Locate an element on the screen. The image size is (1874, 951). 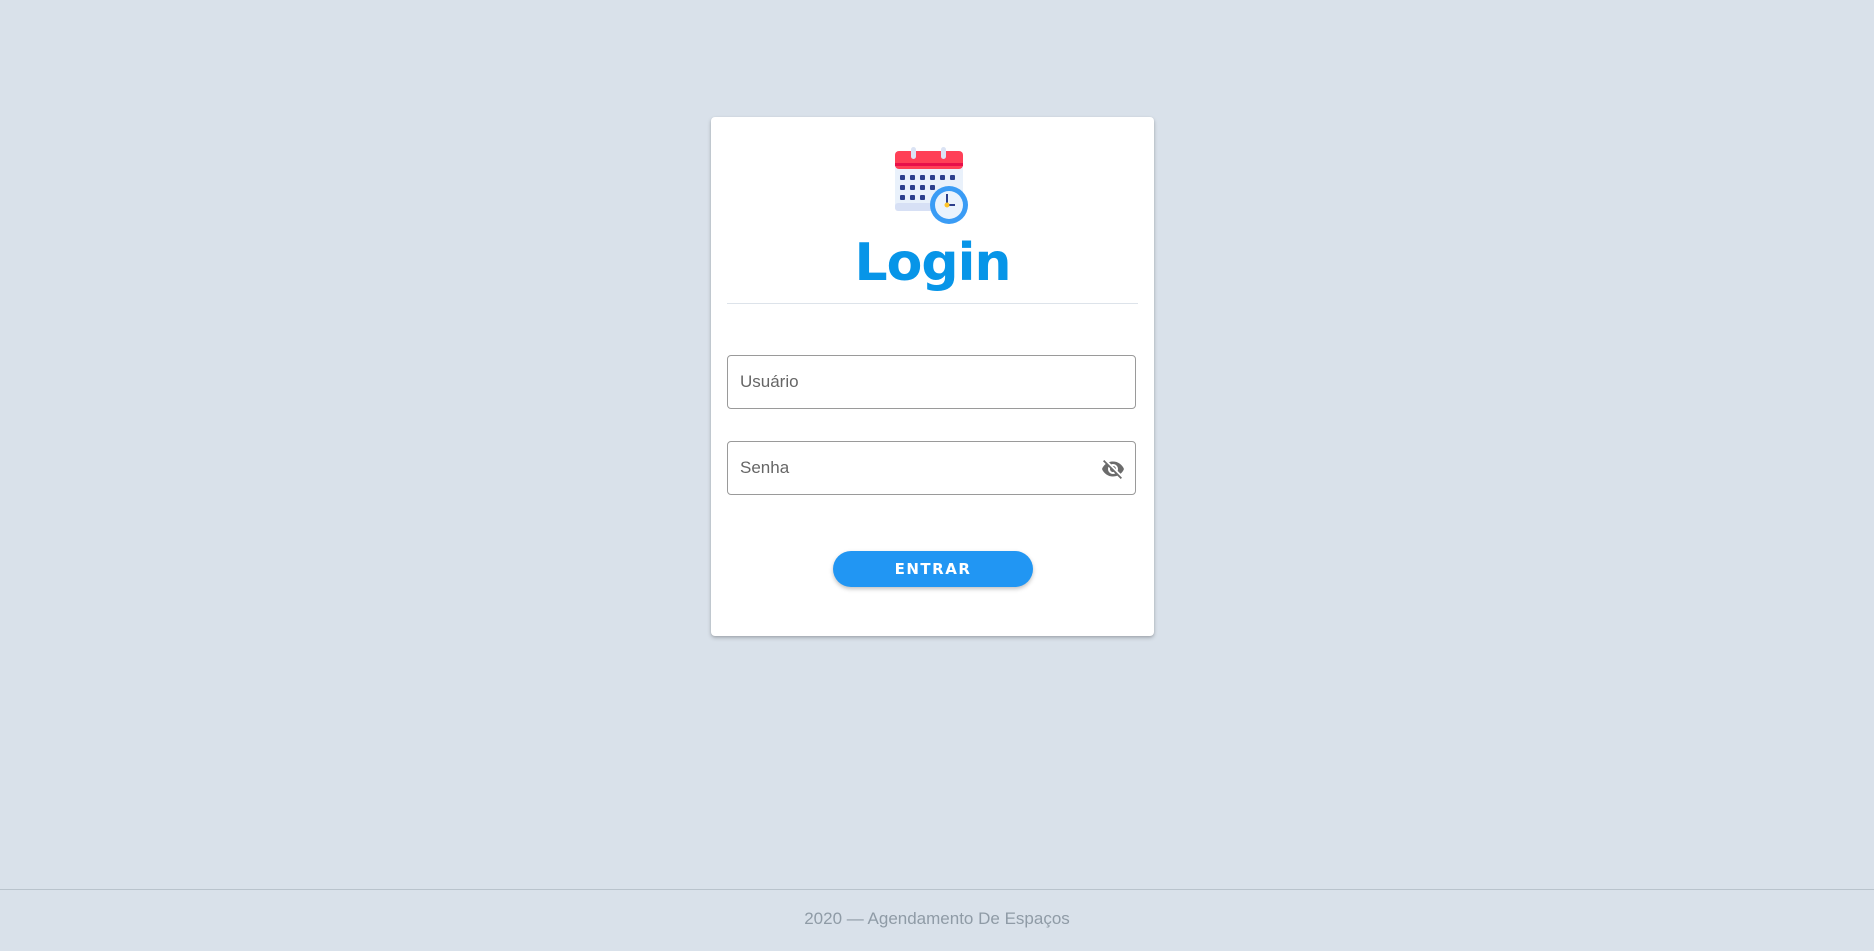
username-field is located at coordinates (931, 382).